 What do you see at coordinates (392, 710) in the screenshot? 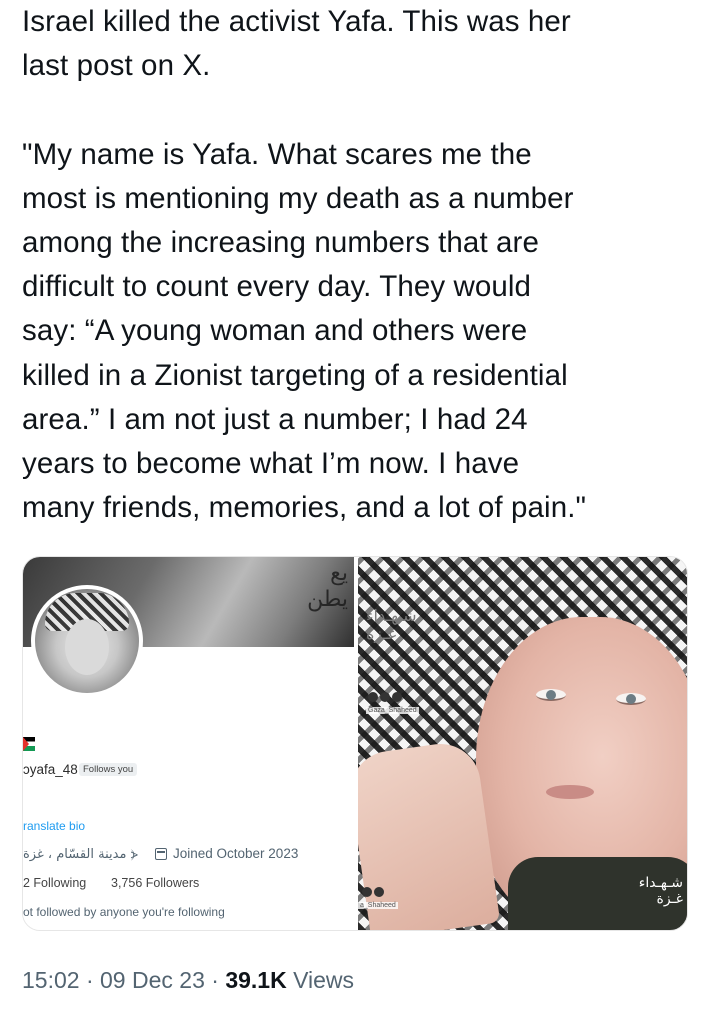
I see `watermark-handle-top: Gaza_Shaheed` at bounding box center [392, 710].